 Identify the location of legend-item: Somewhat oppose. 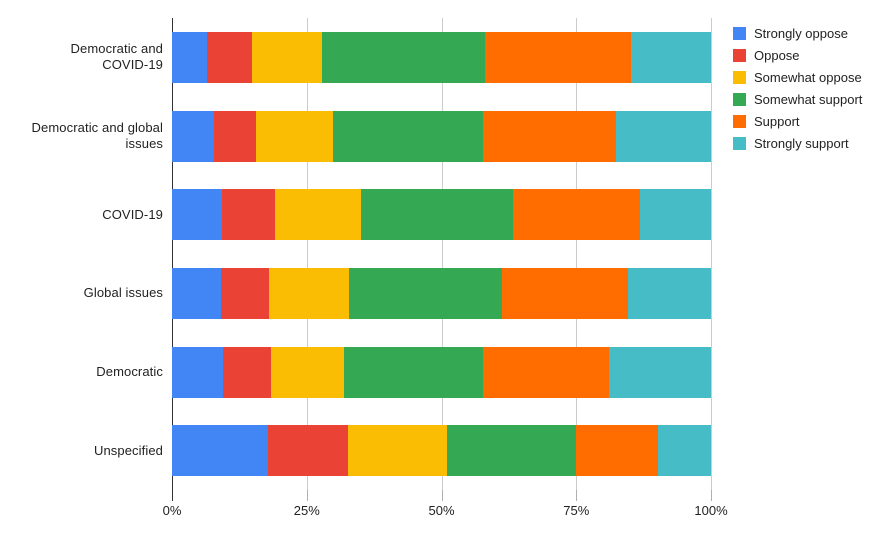
(808, 77).